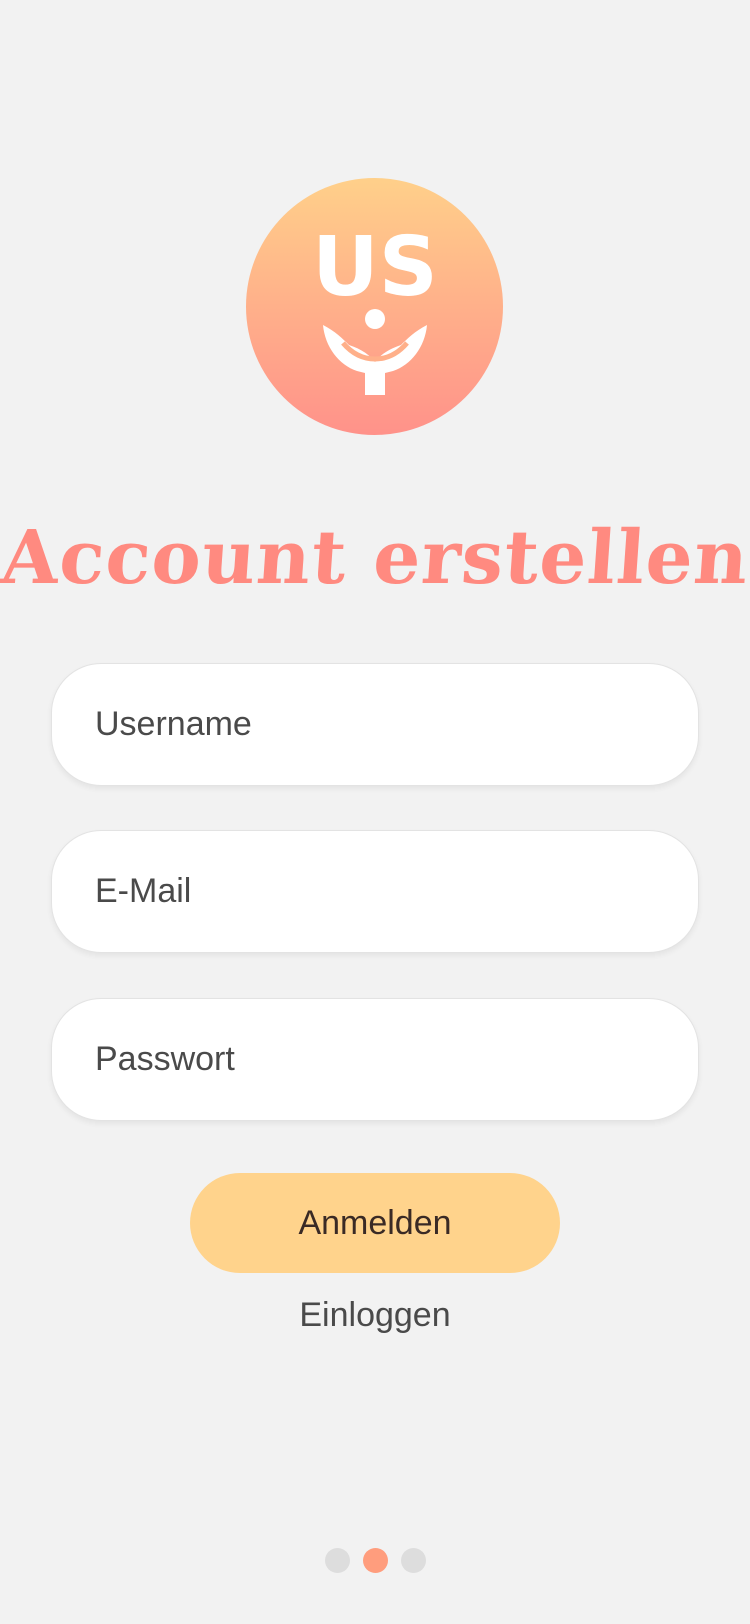 This screenshot has height=1624, width=750. I want to click on page-dot-active, so click(375, 1560).